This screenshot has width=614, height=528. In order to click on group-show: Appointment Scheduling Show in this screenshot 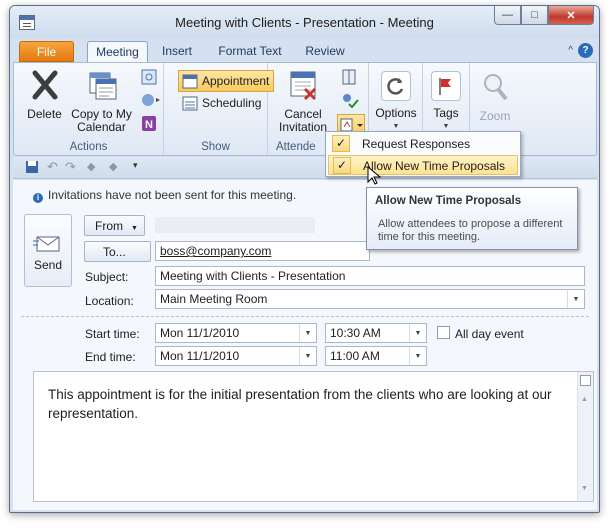, I will do `click(219, 109)`.